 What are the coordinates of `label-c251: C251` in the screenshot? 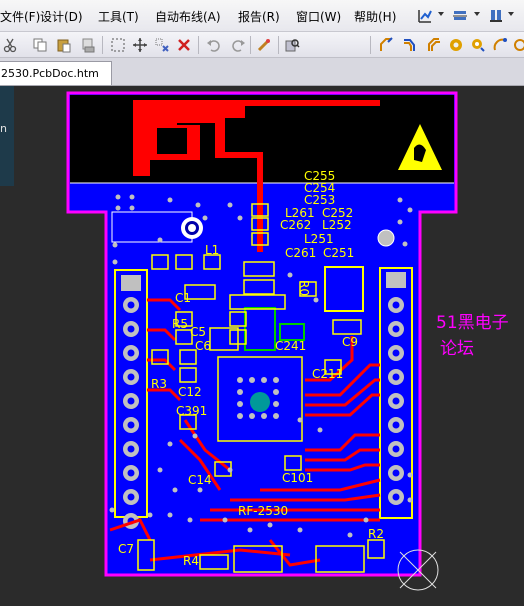 It's located at (338, 253).